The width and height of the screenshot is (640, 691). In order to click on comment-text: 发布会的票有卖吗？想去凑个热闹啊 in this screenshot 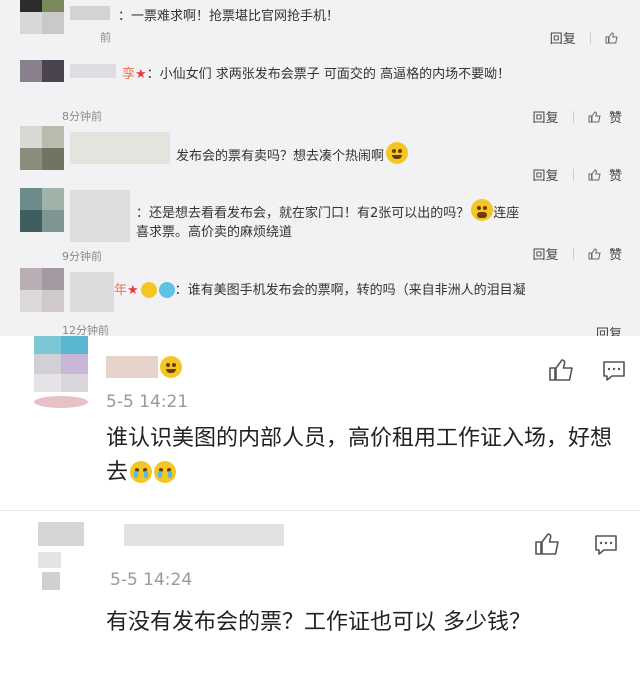, I will do `click(292, 153)`.